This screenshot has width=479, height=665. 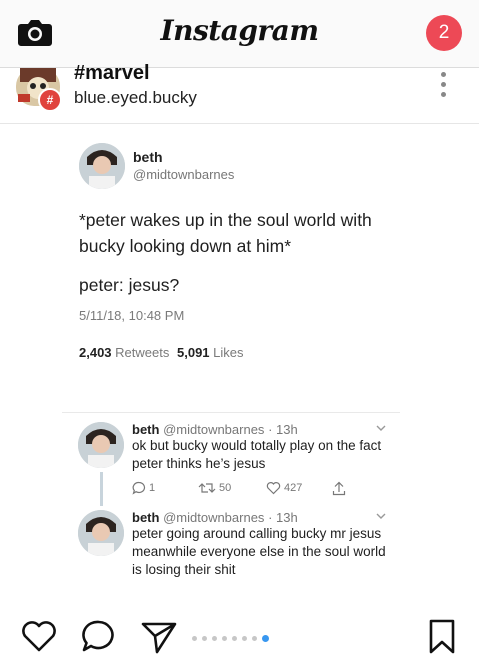 I want to click on post-action-bar, so click(x=239, y=638).